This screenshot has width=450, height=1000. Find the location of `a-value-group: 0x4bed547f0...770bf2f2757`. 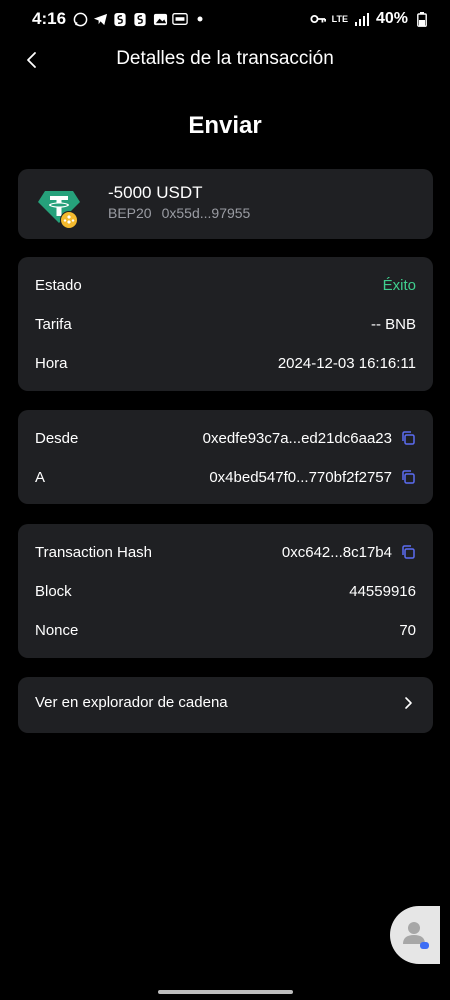

a-value-group: 0x4bed547f0...770bf2f2757 is located at coordinates (312, 477).